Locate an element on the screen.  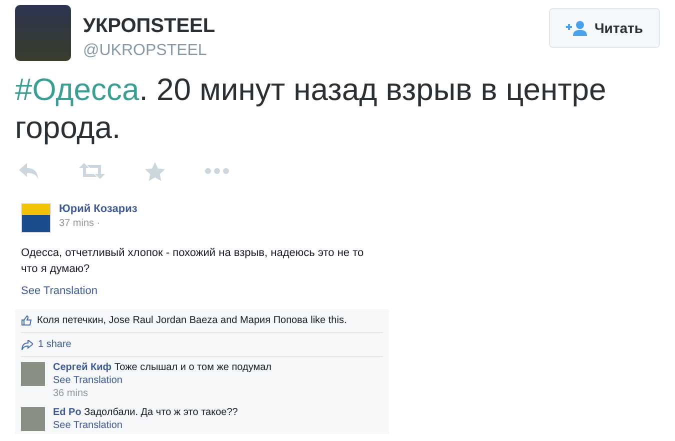
reply-icon is located at coordinates (29, 171).